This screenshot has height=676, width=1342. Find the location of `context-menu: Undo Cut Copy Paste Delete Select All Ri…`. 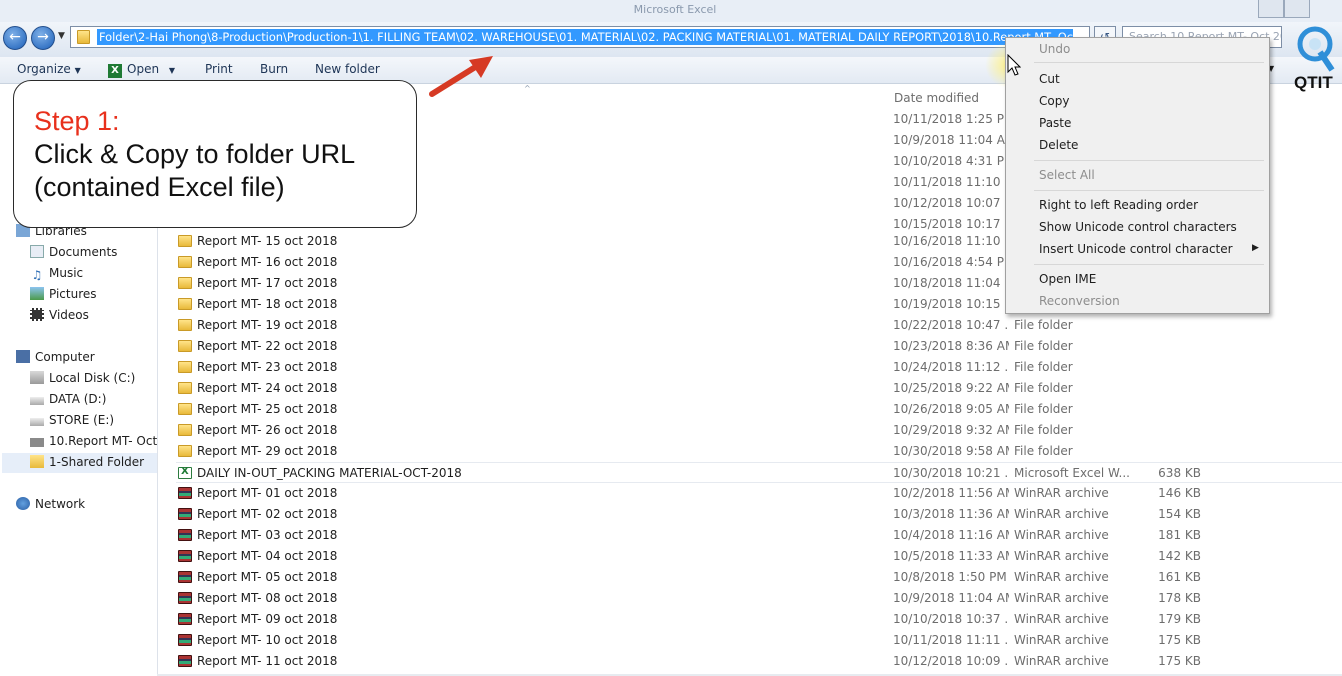

context-menu: Undo Cut Copy Paste Delete Select All Ri… is located at coordinates (1137, 175).